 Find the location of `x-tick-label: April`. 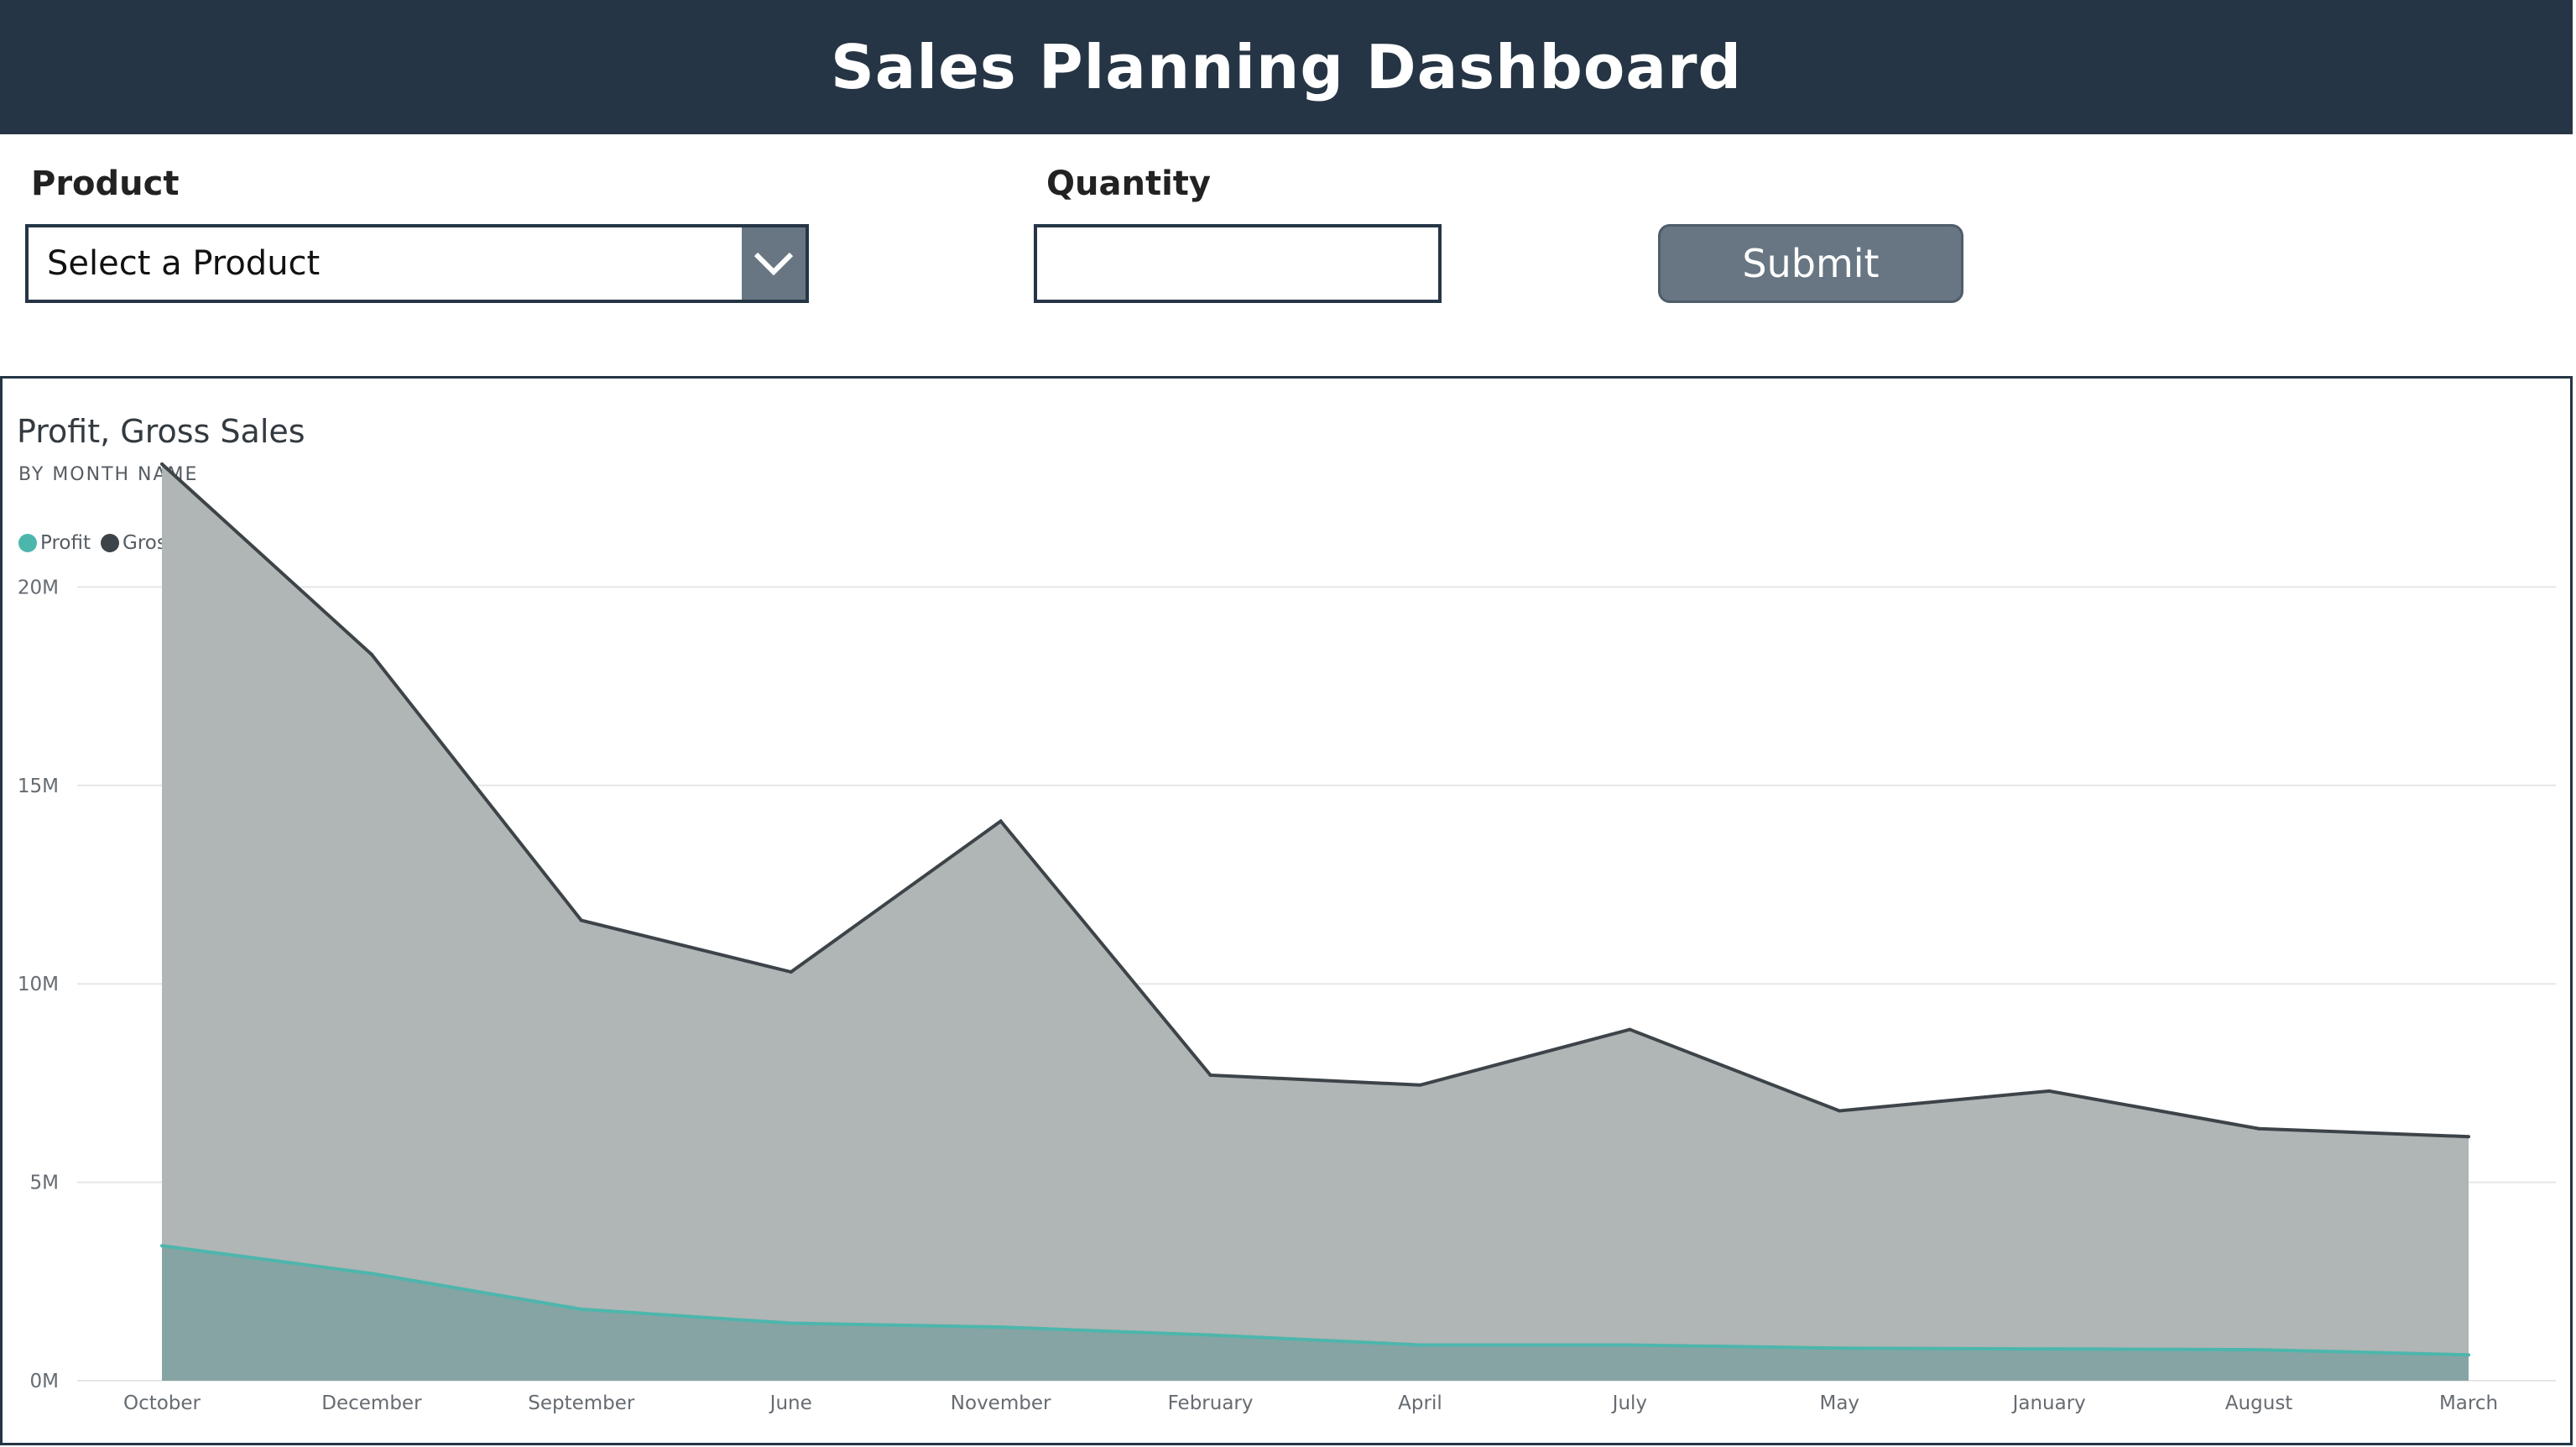

x-tick-label: April is located at coordinates (1420, 1403).